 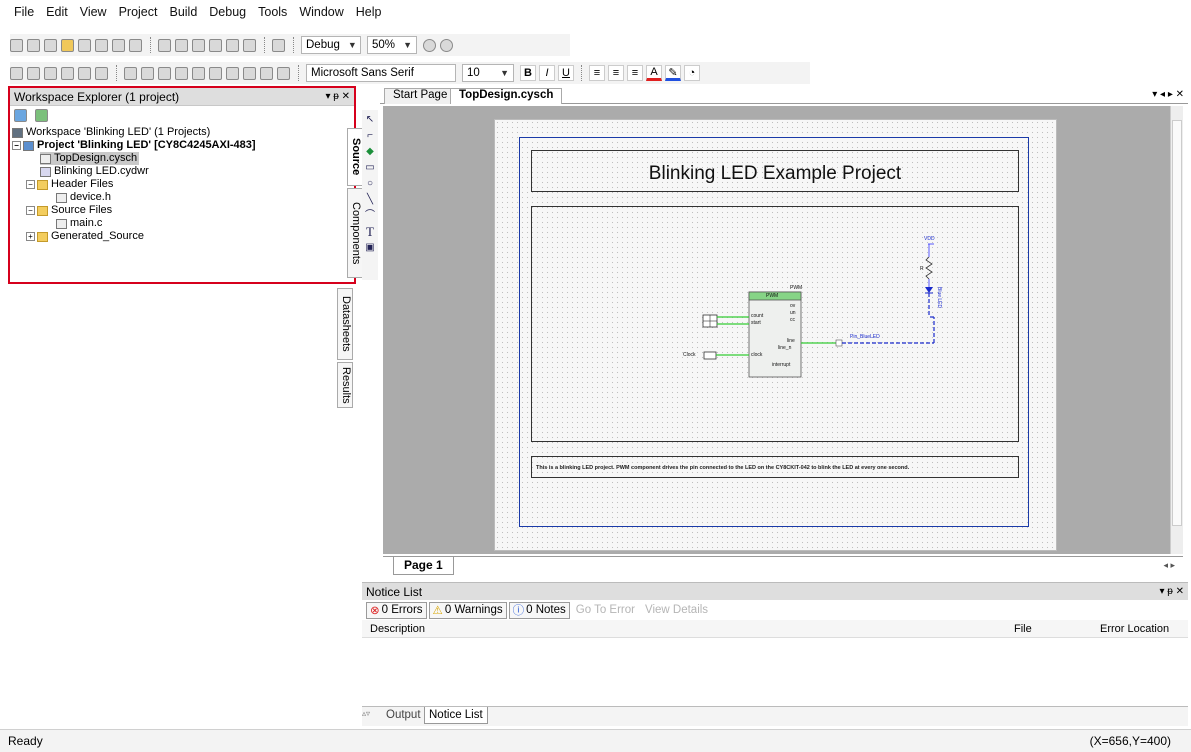 What do you see at coordinates (506, 96) in the screenshot?
I see `tab-topdesign: TopDesign.cysch` at bounding box center [506, 96].